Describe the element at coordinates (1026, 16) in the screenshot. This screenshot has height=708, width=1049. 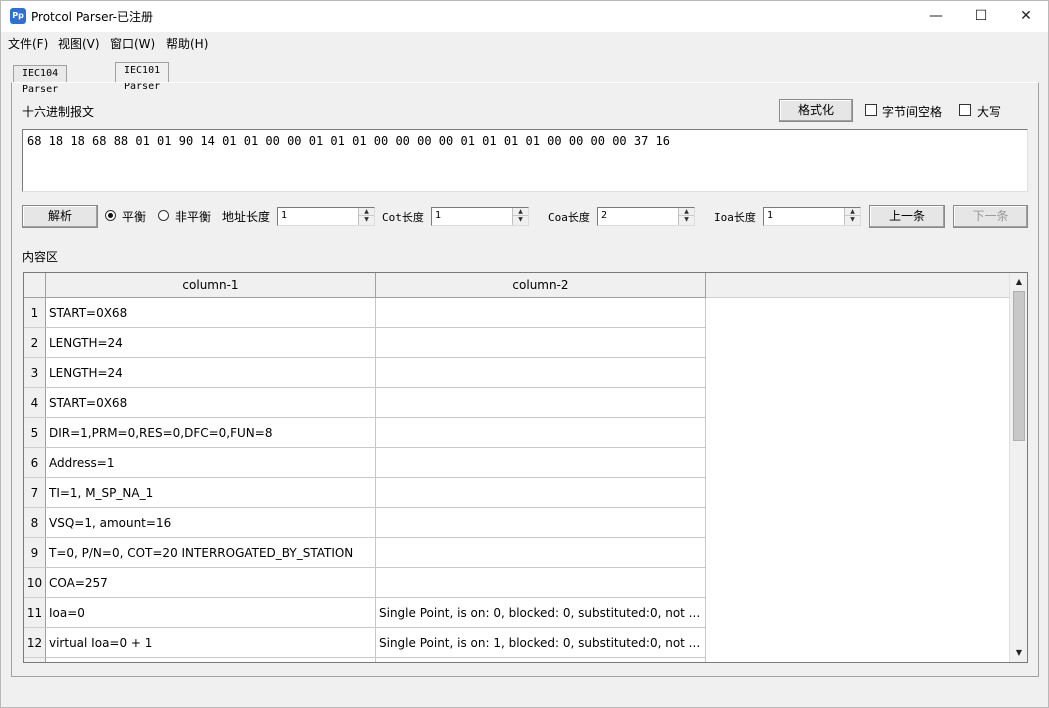
I see `close-button: ✕` at that location.